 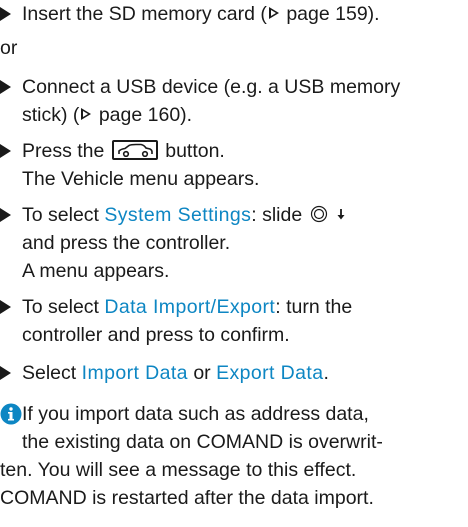 What do you see at coordinates (96, 271) in the screenshot?
I see `step-result: A menu appears.` at bounding box center [96, 271].